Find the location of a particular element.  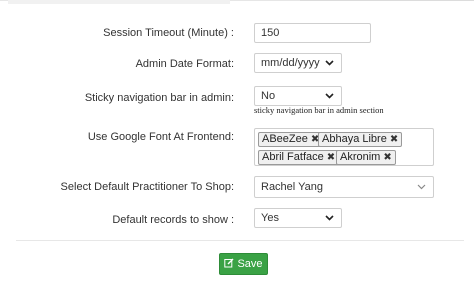

admin-date-format-value: mm/dd/yyyy is located at coordinates (290, 63).